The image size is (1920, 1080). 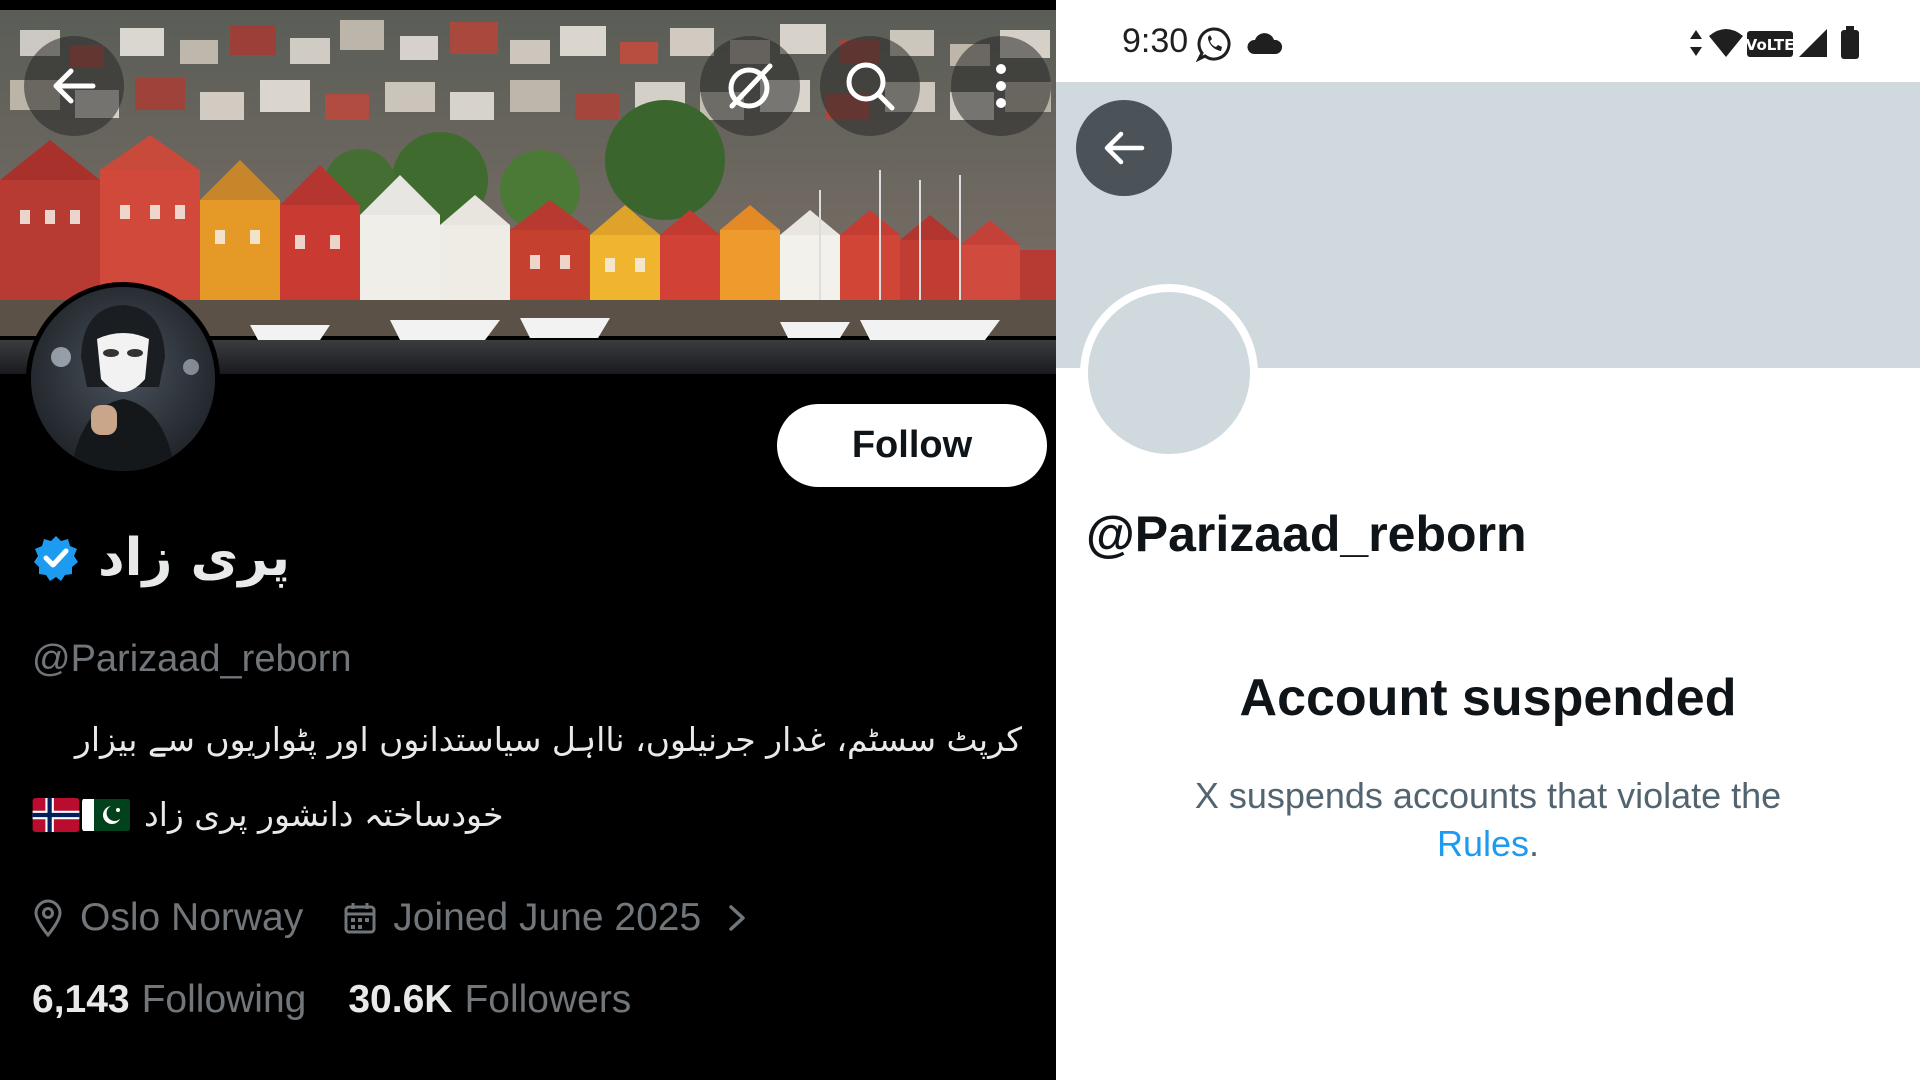 What do you see at coordinates (224, 999) in the screenshot?
I see `following-label: Following` at bounding box center [224, 999].